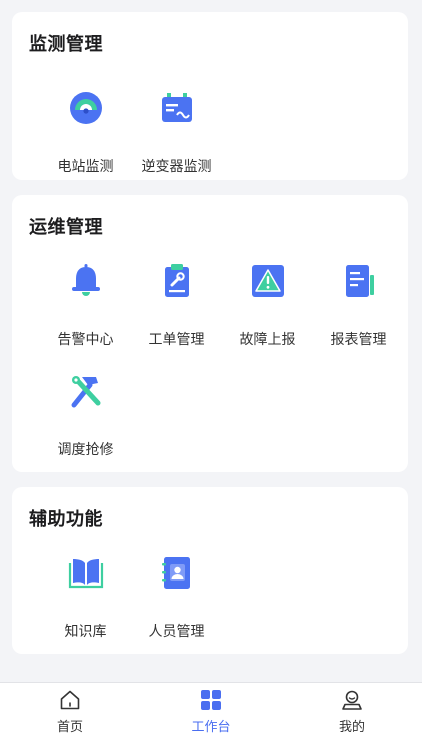 The width and height of the screenshot is (422, 750). What do you see at coordinates (211, 700) in the screenshot?
I see `workbench-icon` at bounding box center [211, 700].